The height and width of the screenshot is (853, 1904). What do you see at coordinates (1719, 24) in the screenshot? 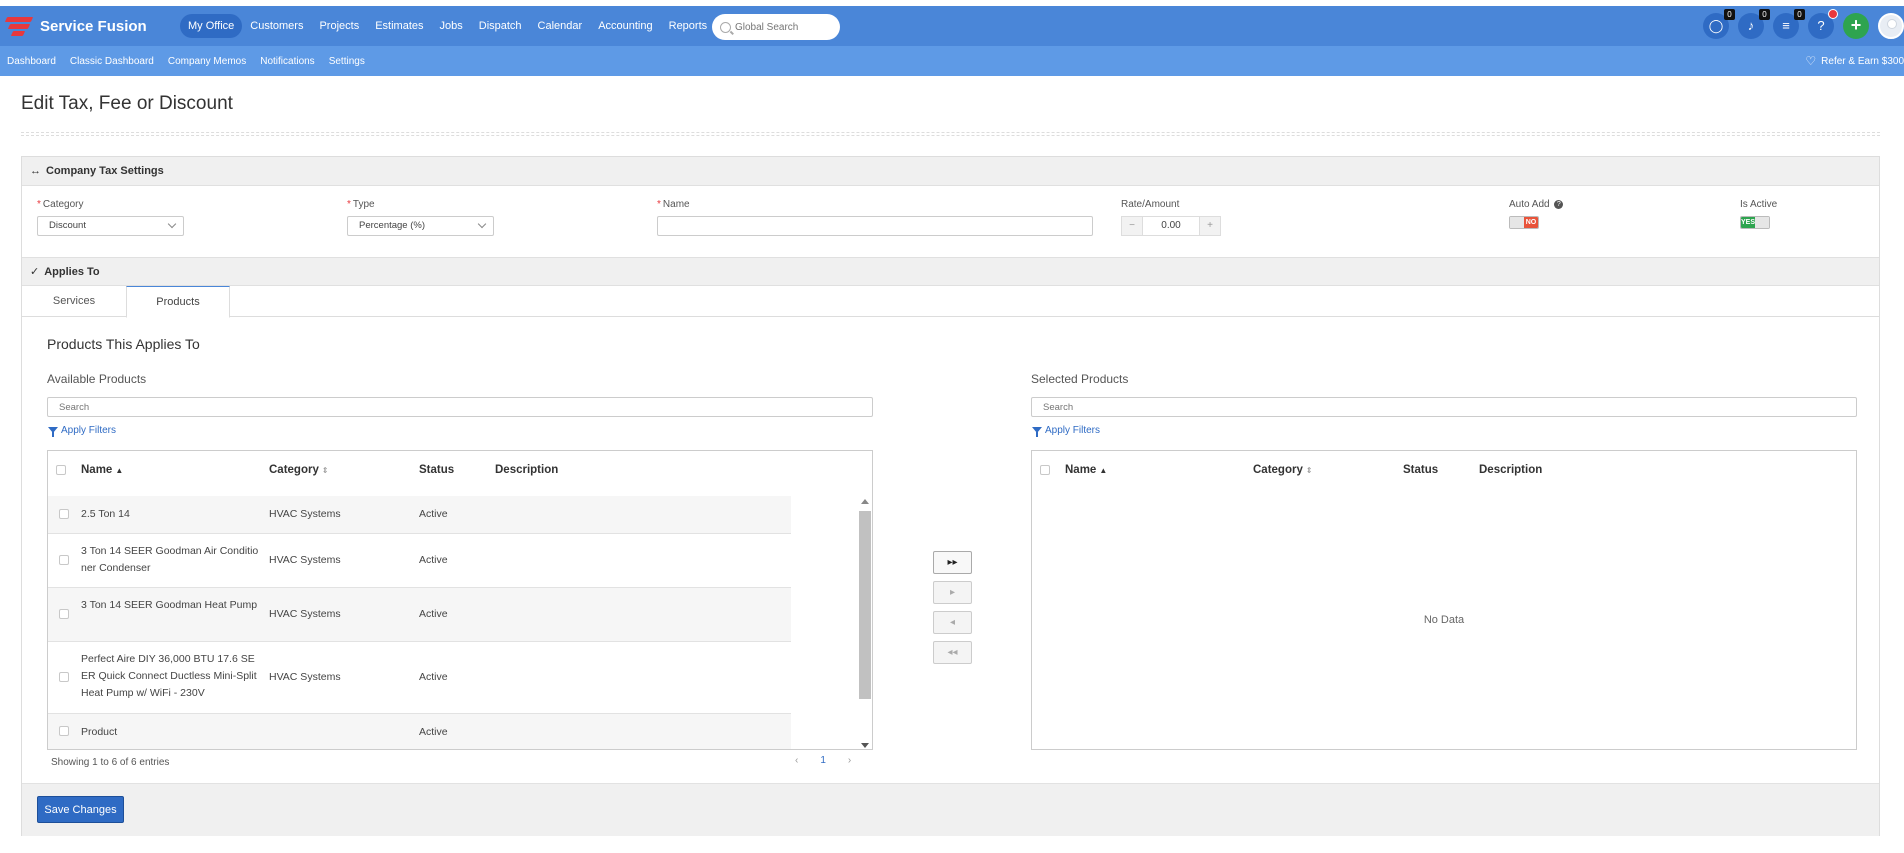
I see `chat-icon: ◯ 0` at bounding box center [1719, 24].